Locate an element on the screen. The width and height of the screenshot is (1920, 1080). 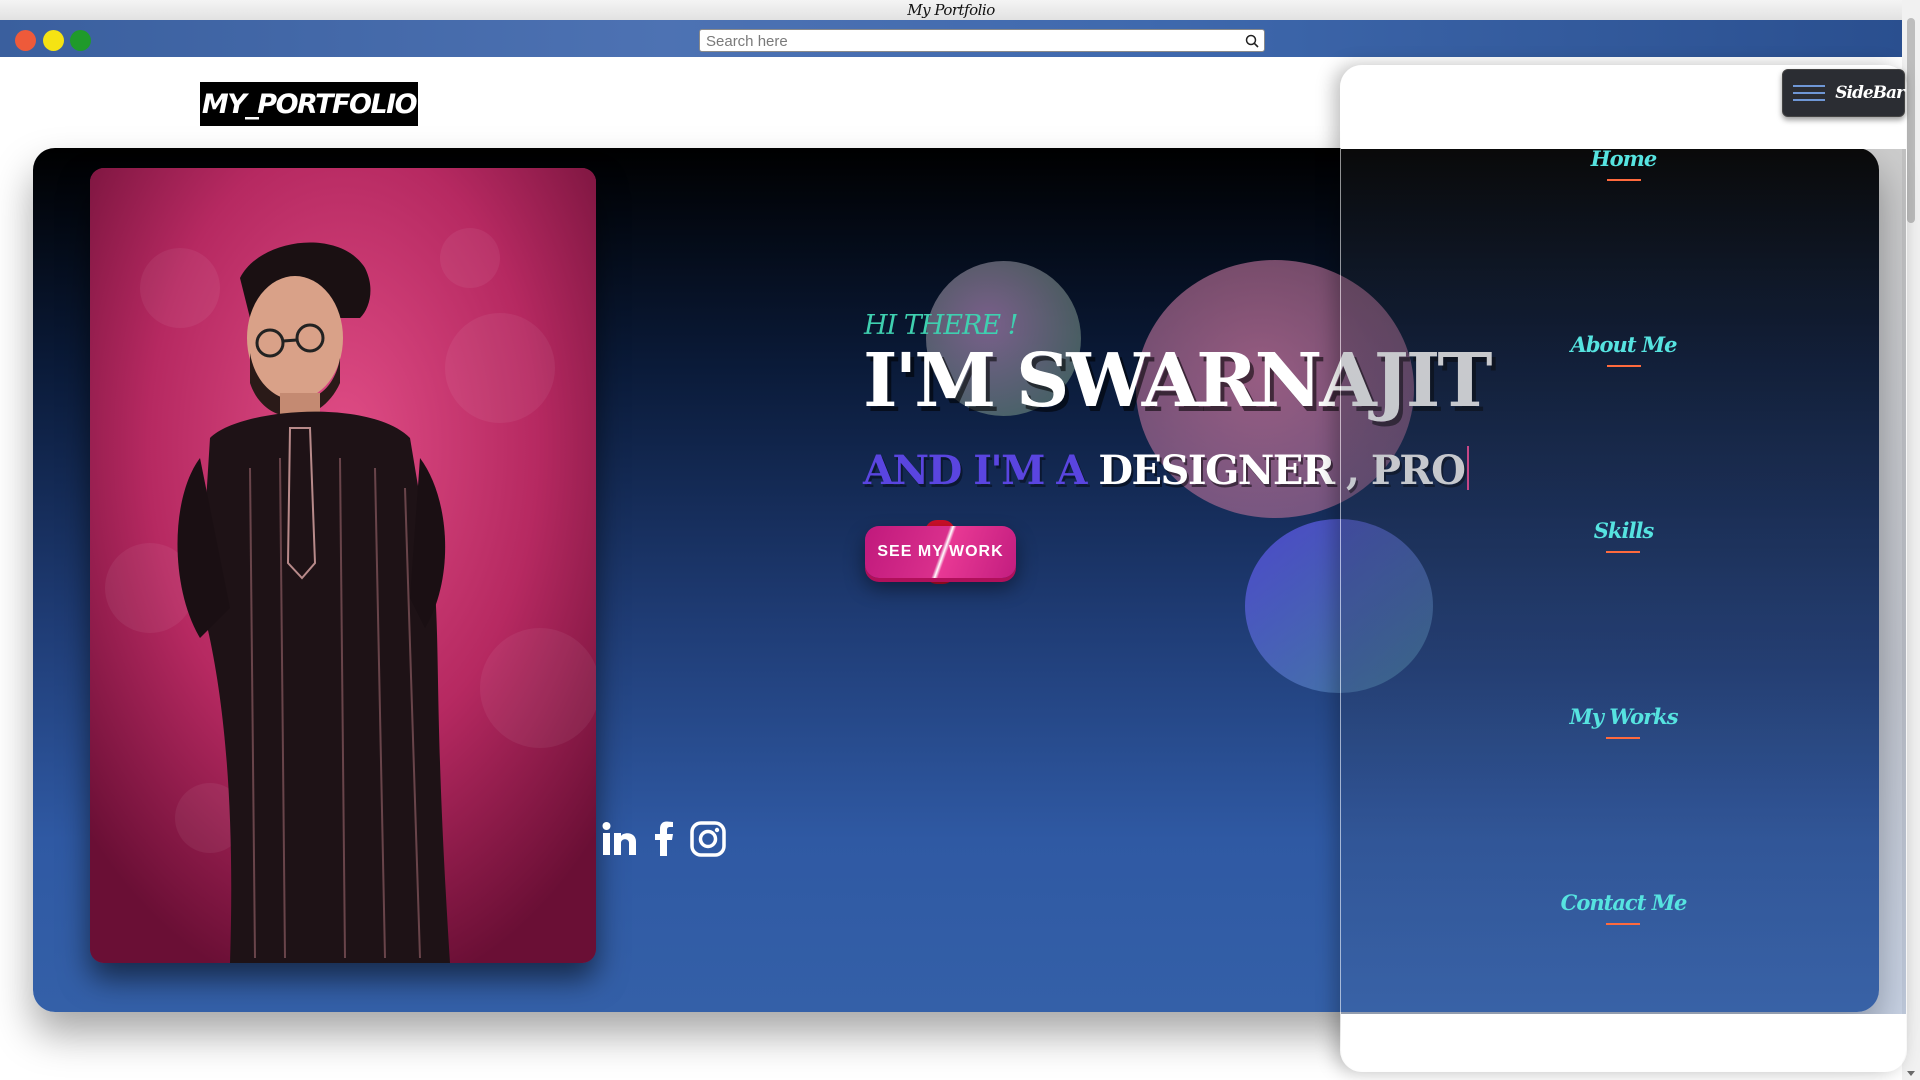
sidebar-bottom-area is located at coordinates (1623, 1042).